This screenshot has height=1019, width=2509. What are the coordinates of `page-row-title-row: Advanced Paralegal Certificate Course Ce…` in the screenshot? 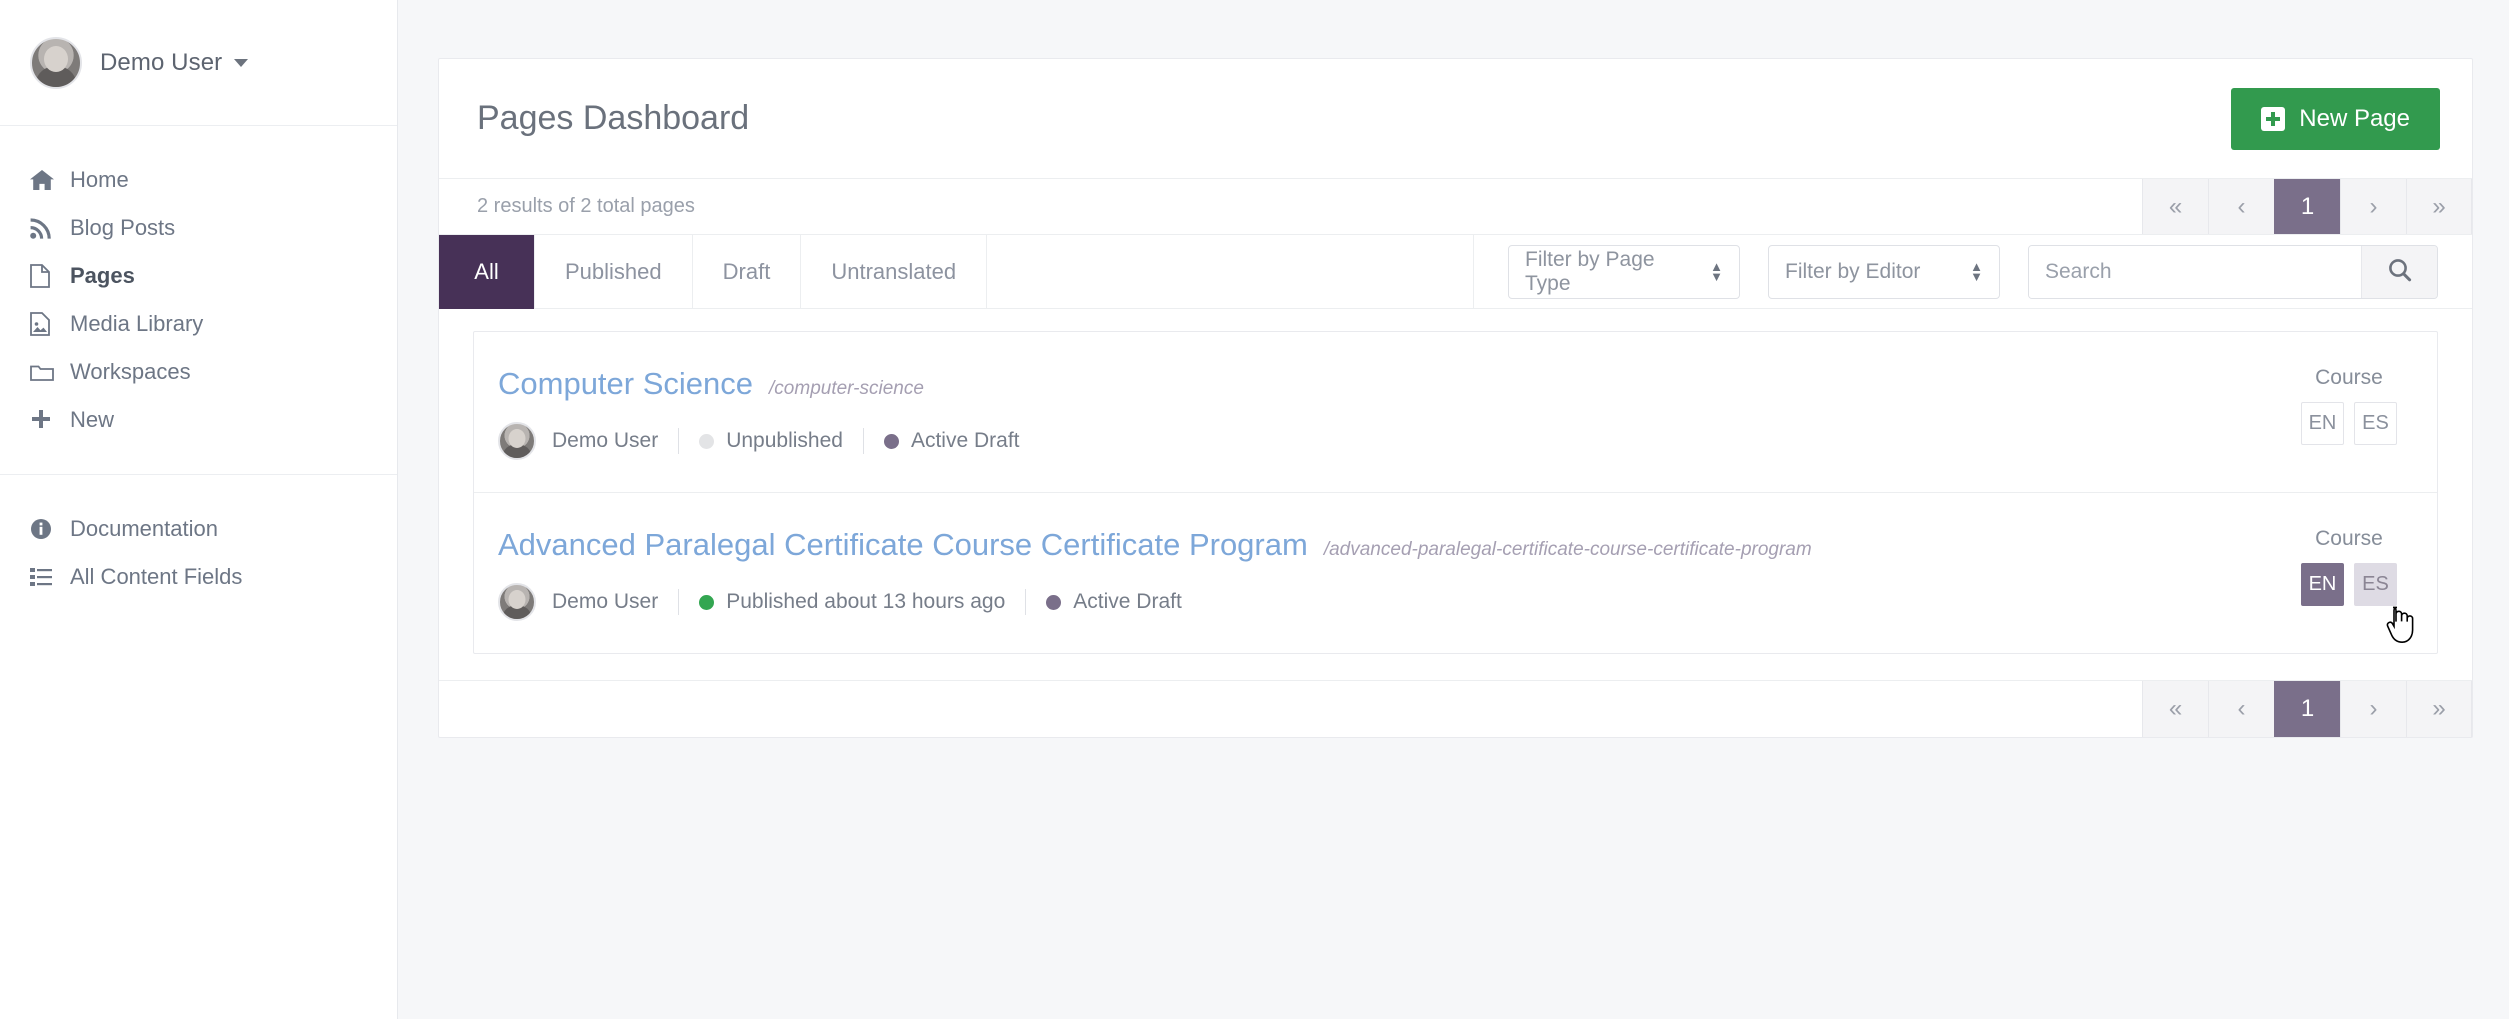 It's located at (1155, 545).